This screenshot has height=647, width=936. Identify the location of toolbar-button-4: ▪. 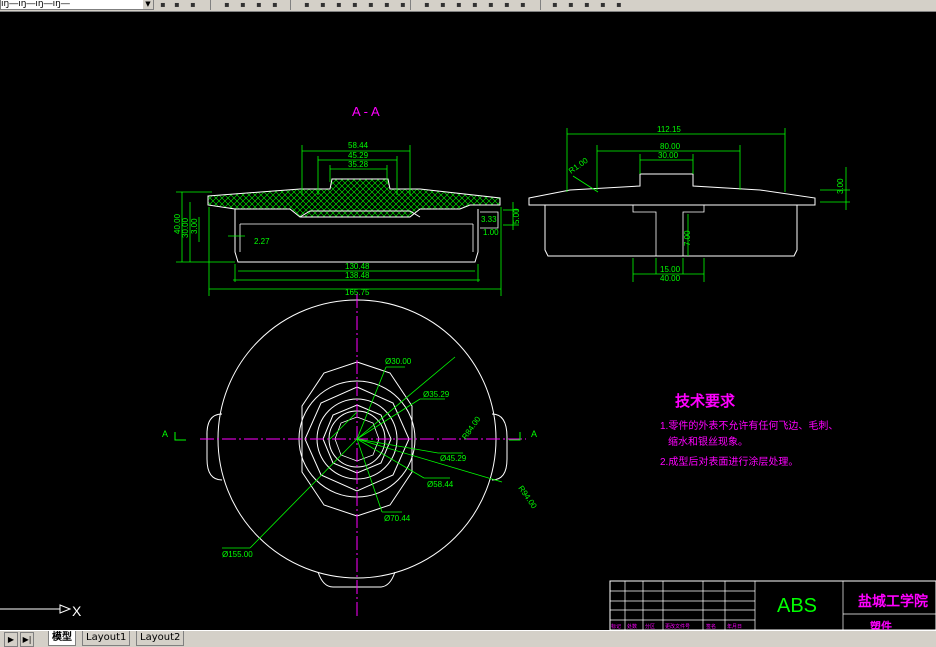
(227, 4).